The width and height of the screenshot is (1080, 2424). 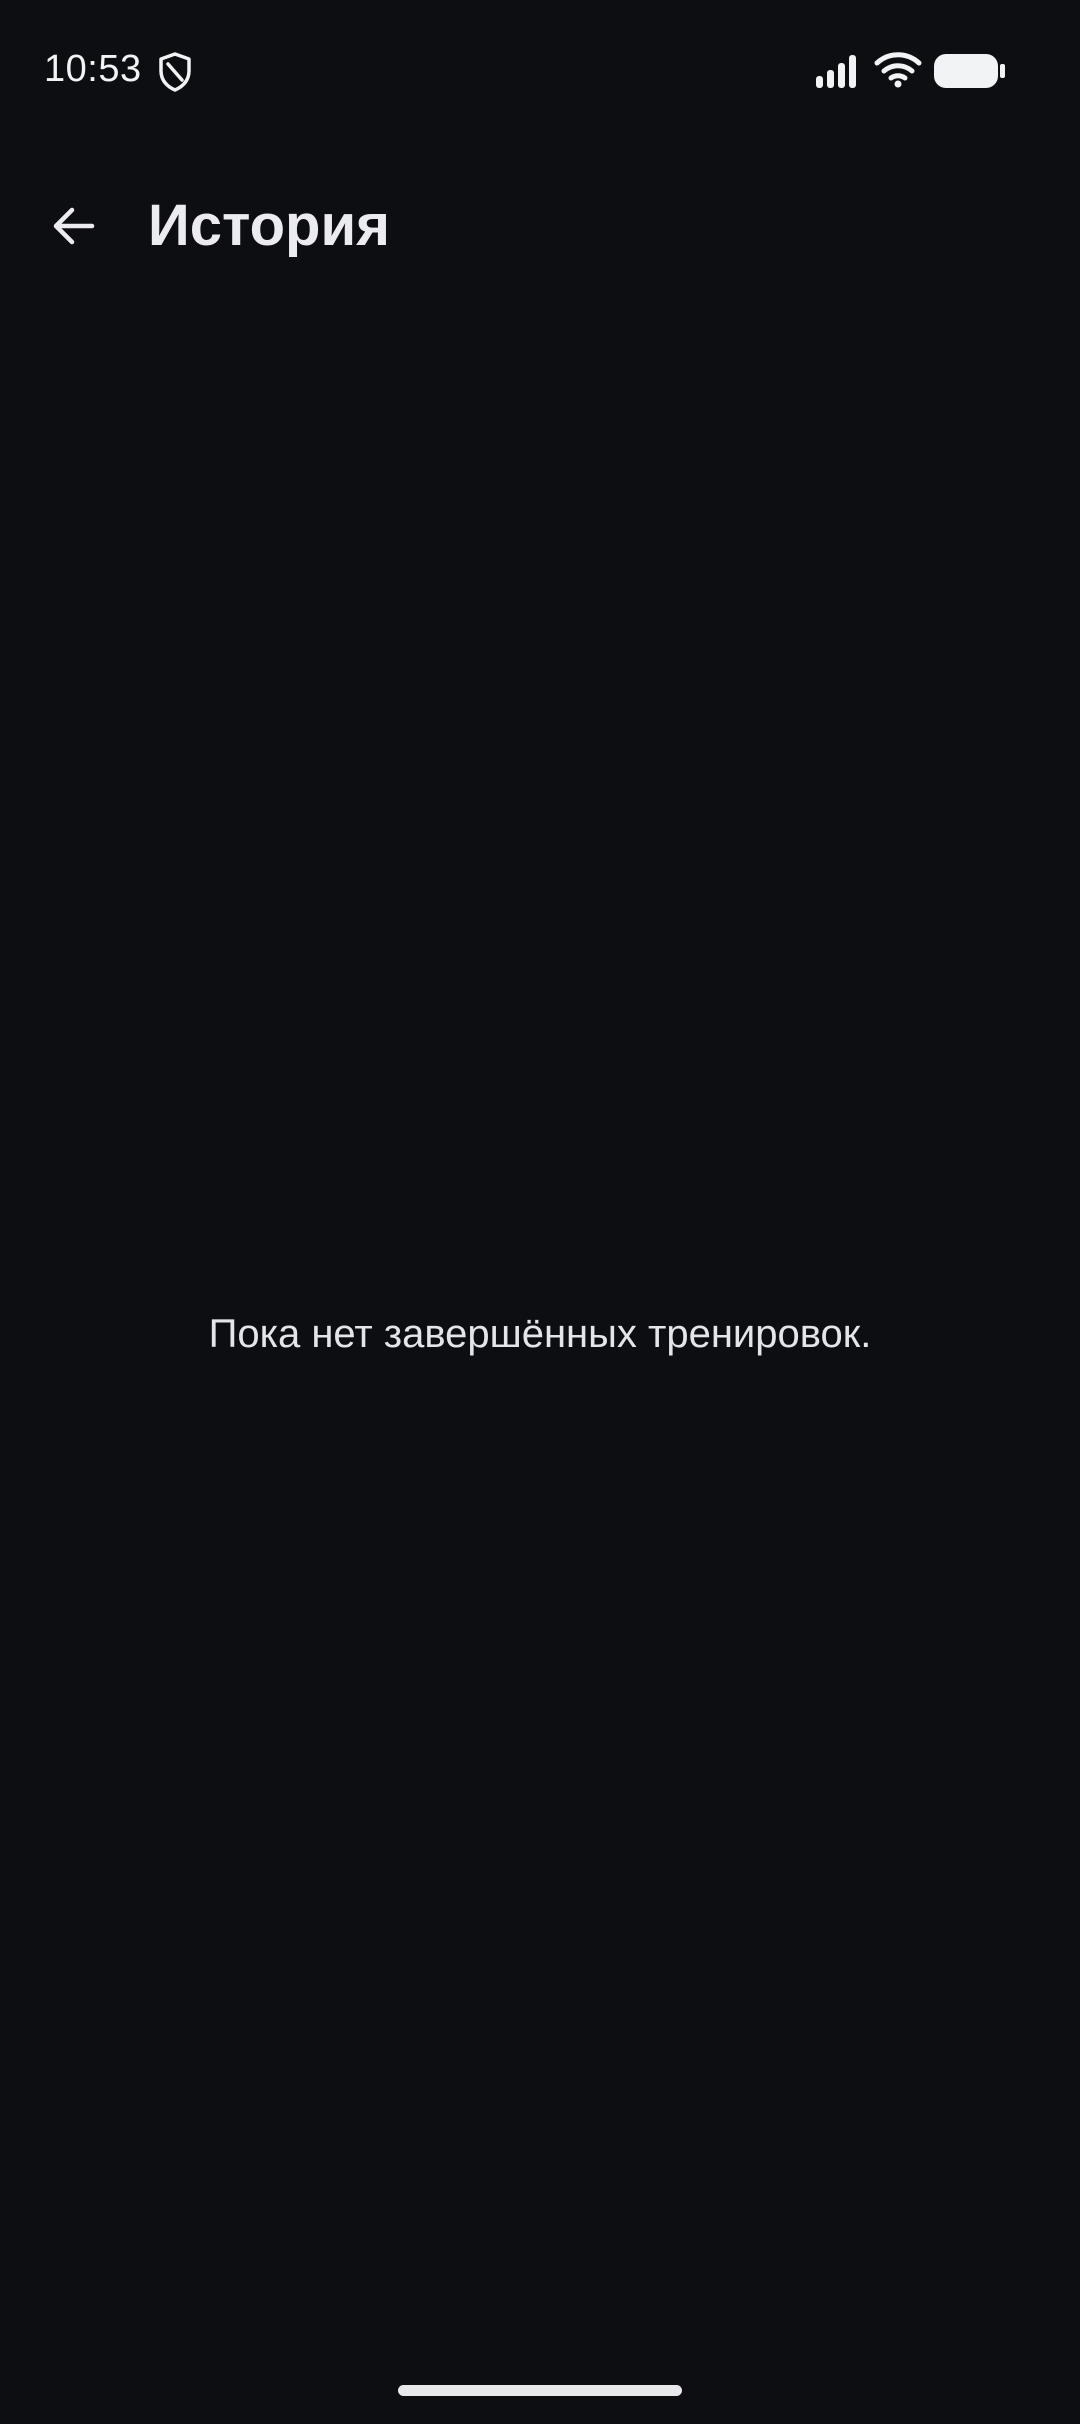 I want to click on status-bar: 10:53, so click(x=540, y=70).